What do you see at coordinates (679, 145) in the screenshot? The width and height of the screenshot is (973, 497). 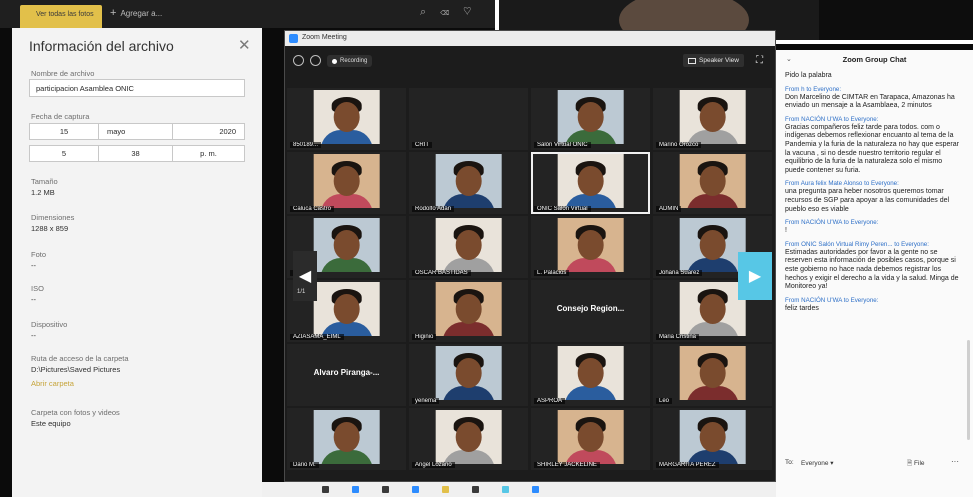 I see `participant-name: Marino Orozco` at bounding box center [679, 145].